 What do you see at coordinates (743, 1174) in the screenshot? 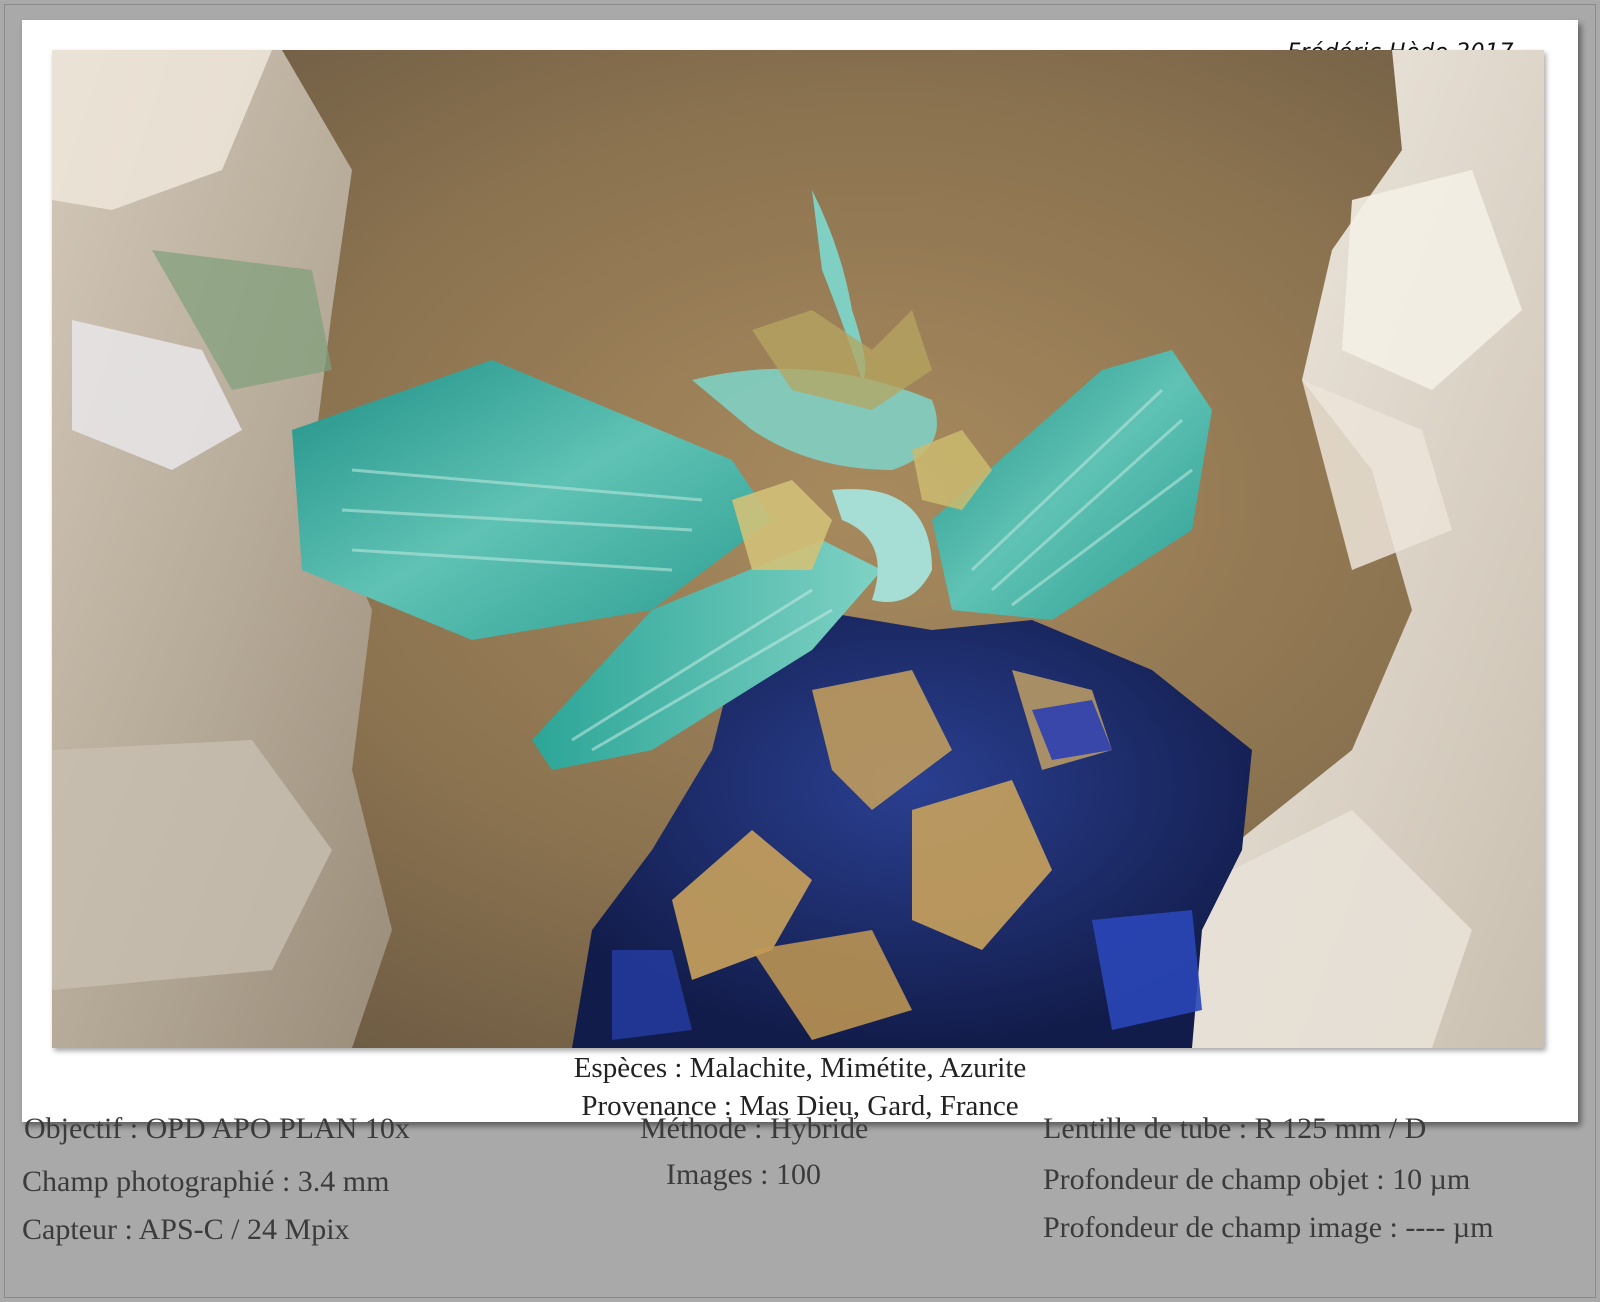
I see `images-count-label: Images : 100` at bounding box center [743, 1174].